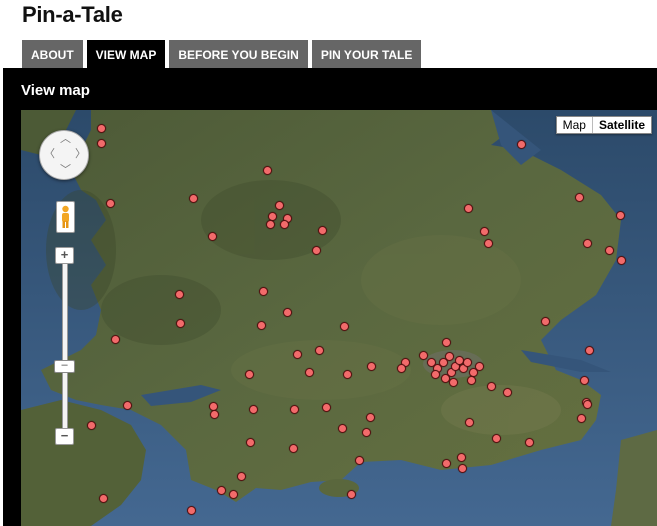 The width and height of the screenshot is (657, 526). I want to click on map-type-control: Map Satellite, so click(603, 125).